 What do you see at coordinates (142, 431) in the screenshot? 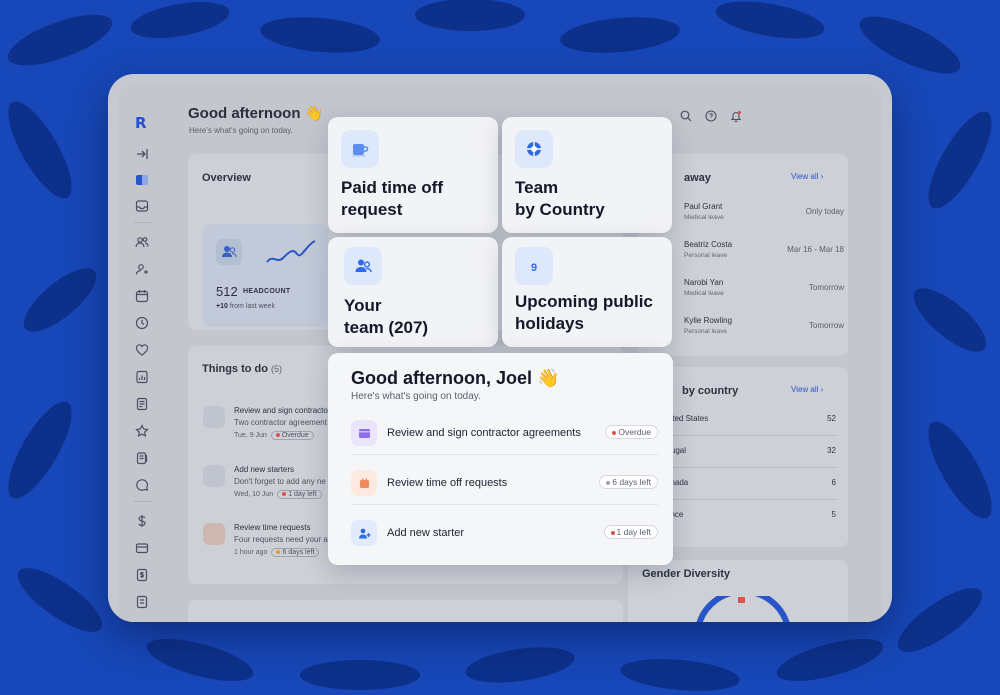
I see `star-icon` at bounding box center [142, 431].